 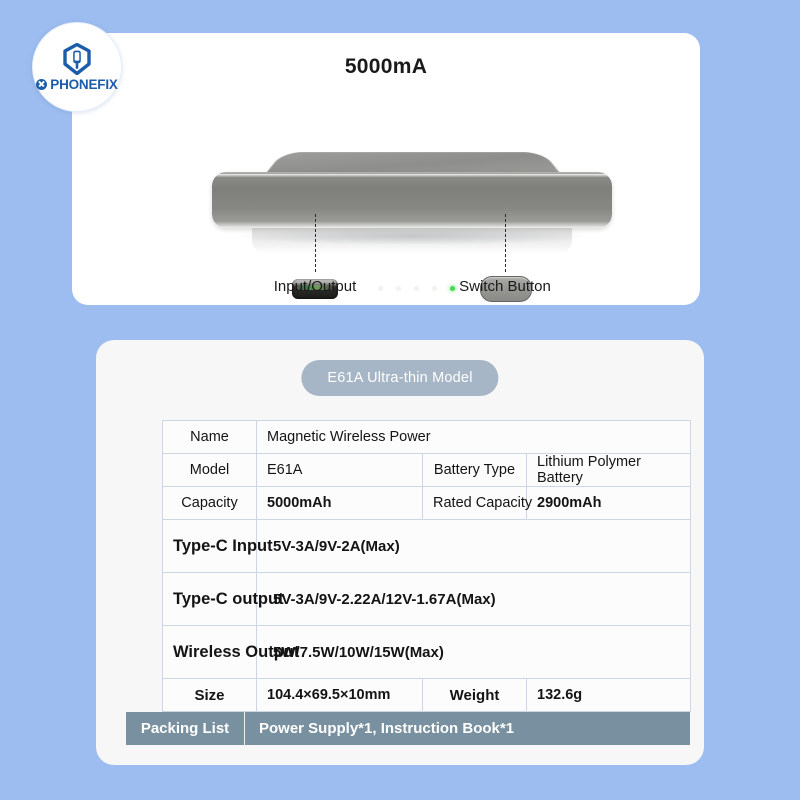 I want to click on cell-value-battery-type: Lithium Polymer Battery, so click(x=608, y=470).